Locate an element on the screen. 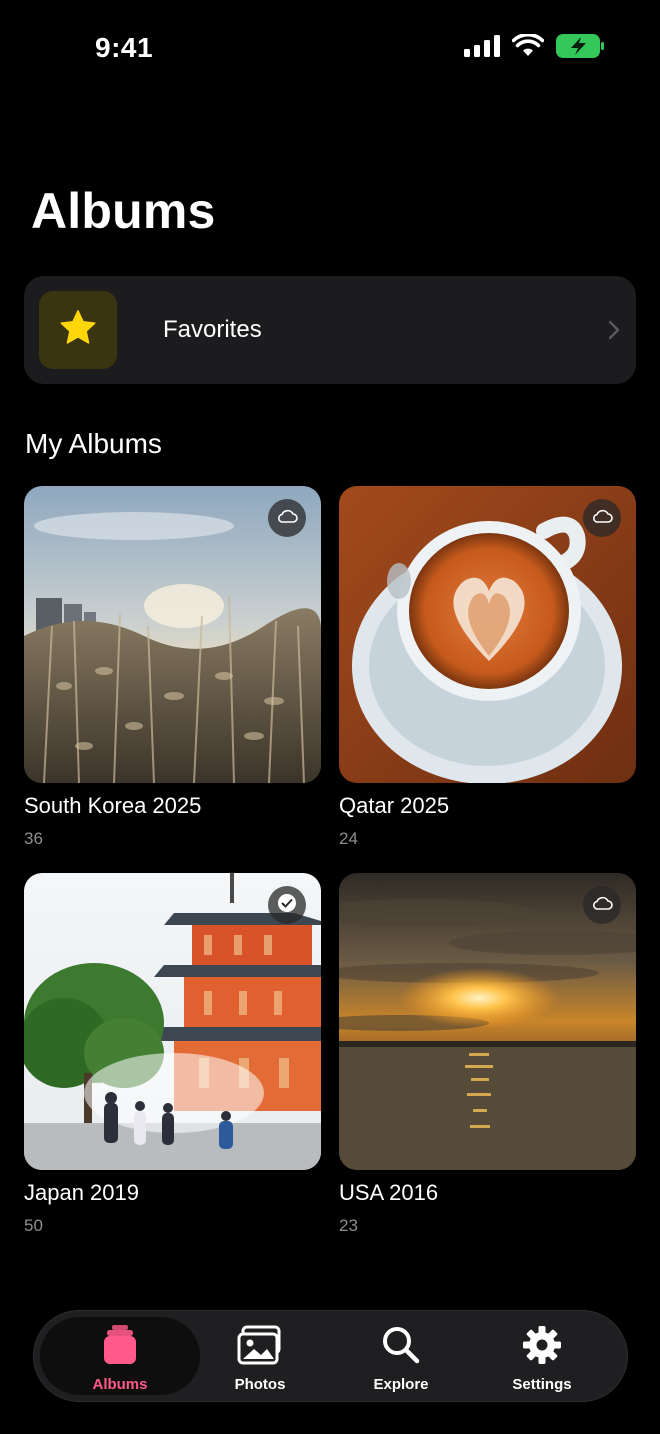  album-count: 23 is located at coordinates (348, 1225).